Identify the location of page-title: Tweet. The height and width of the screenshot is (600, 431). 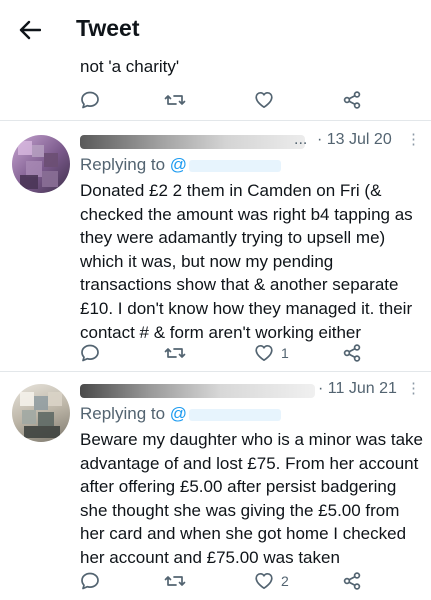
(108, 28).